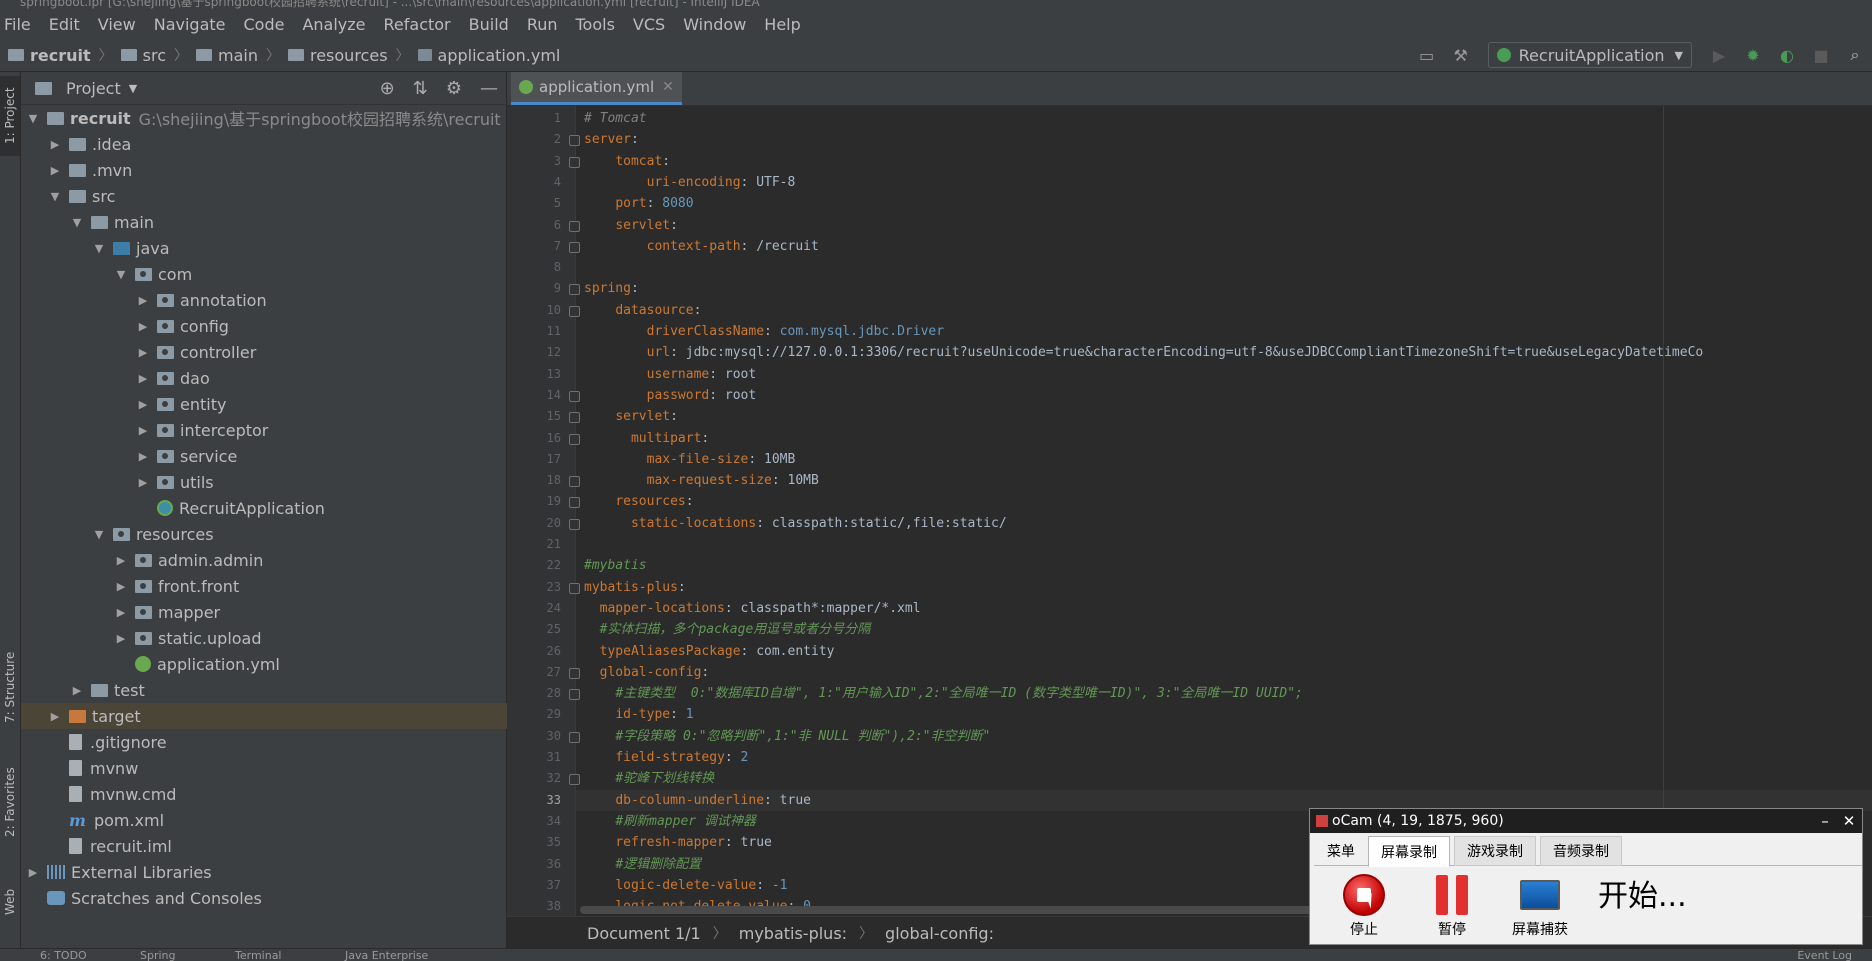 The width and height of the screenshot is (1872, 961). Describe the element at coordinates (1341, 851) in the screenshot. I see `ocam-tab-menu: 菜单` at that location.